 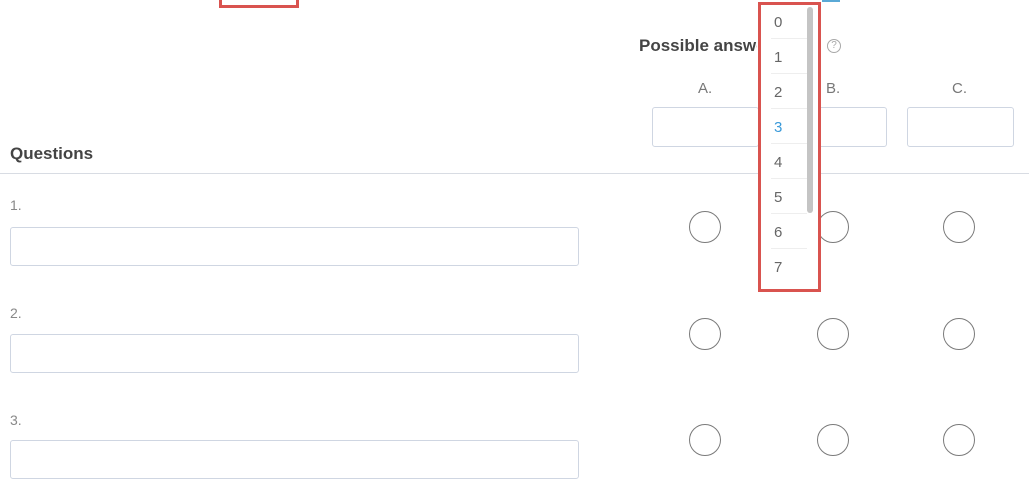 What do you see at coordinates (810, 110) in the screenshot?
I see `dropdown-scrollbar` at bounding box center [810, 110].